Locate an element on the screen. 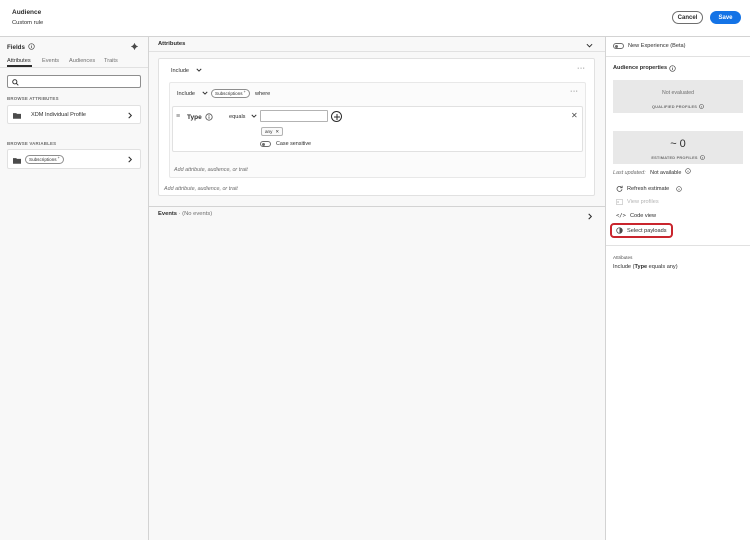 This screenshot has height=540, width=750. refresh-estimate-label: Refresh estimate is located at coordinates (648, 188).